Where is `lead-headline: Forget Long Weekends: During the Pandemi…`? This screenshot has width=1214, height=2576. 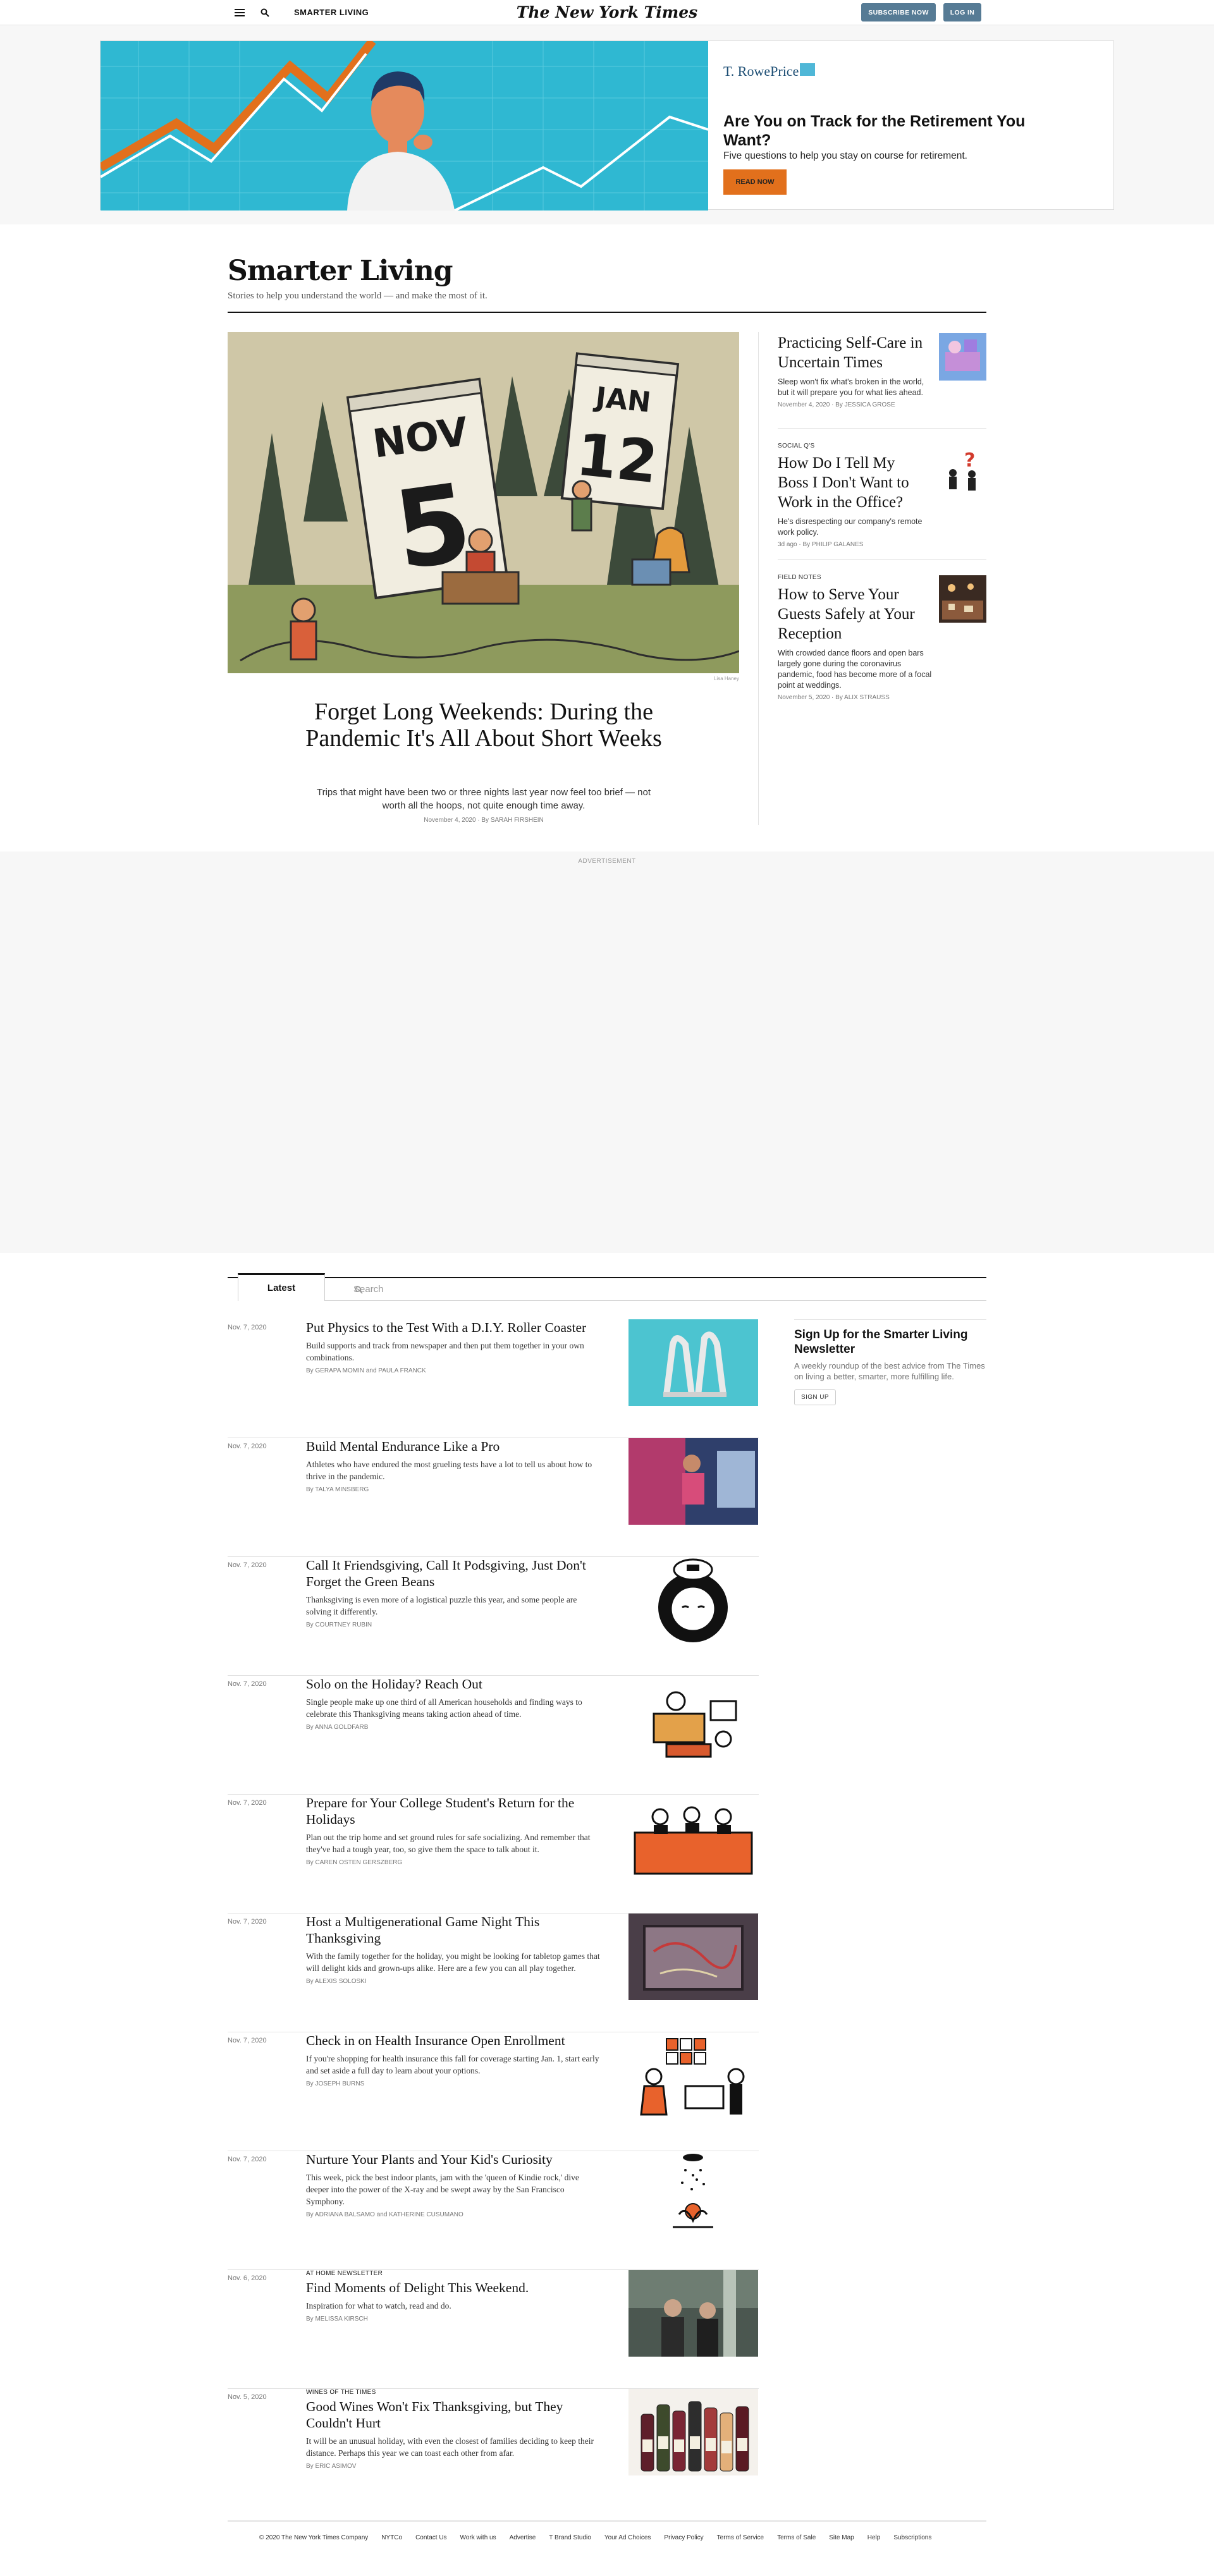
lead-headline: Forget Long Weekends: During the Pandemi… is located at coordinates (484, 725).